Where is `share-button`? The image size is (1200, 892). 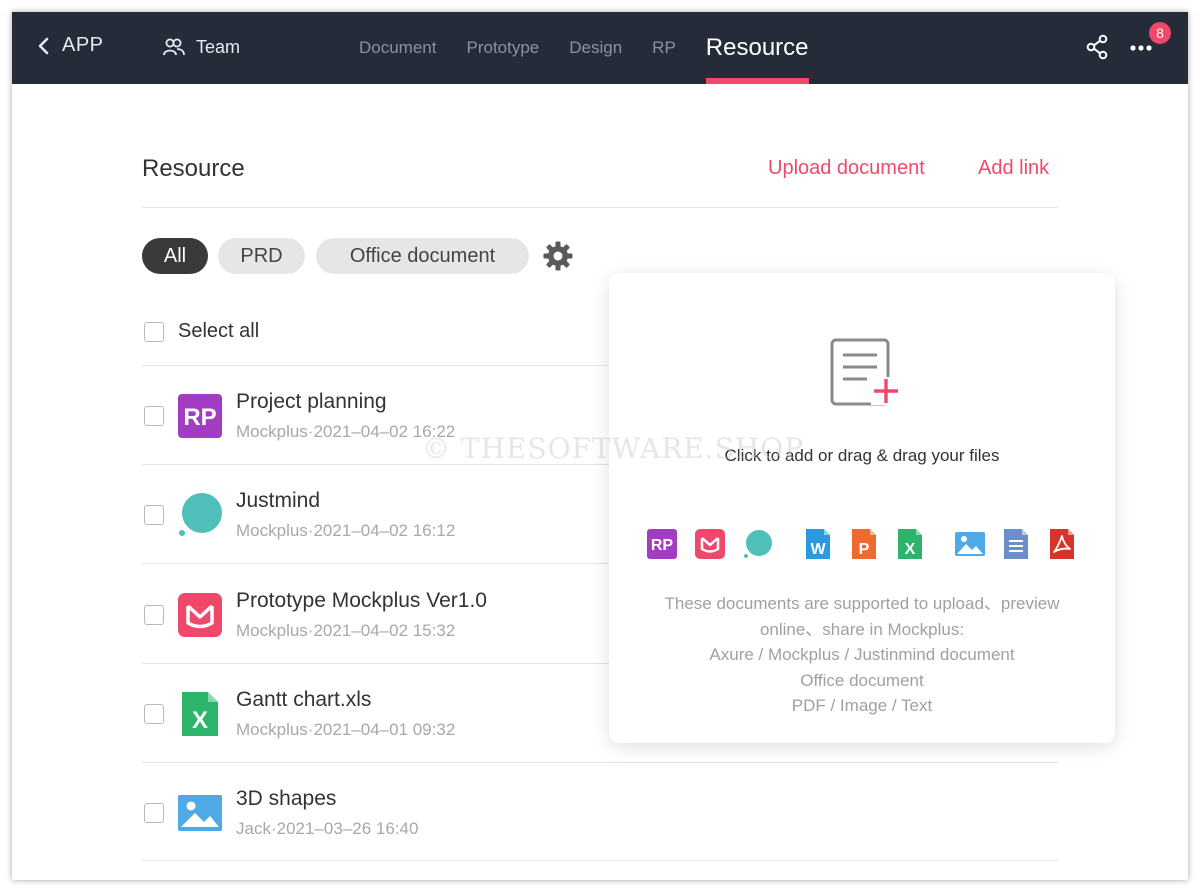 share-button is located at coordinates (1097, 49).